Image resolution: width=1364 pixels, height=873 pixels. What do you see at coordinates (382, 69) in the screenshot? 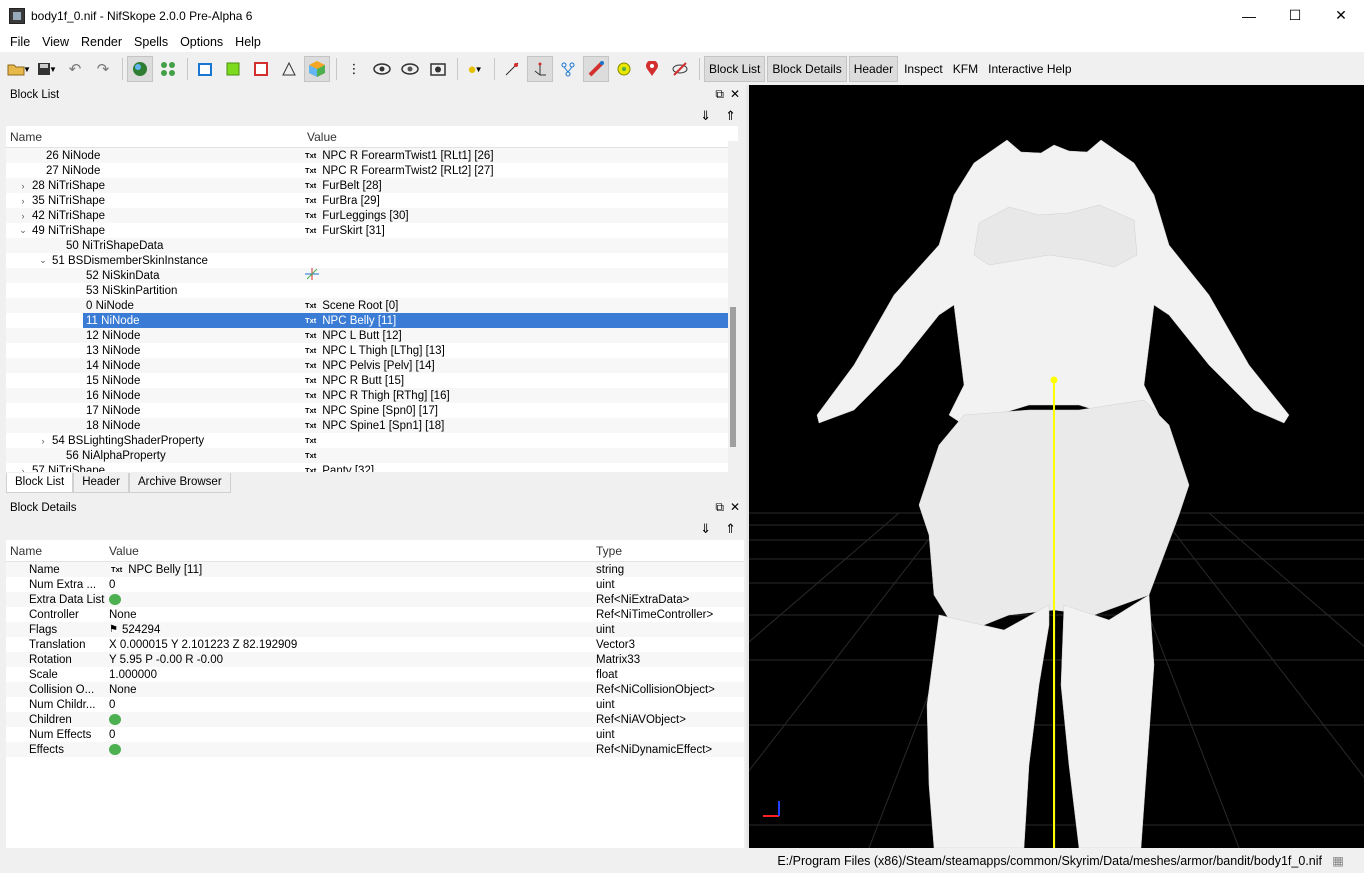
I see `eye-icon` at bounding box center [382, 69].